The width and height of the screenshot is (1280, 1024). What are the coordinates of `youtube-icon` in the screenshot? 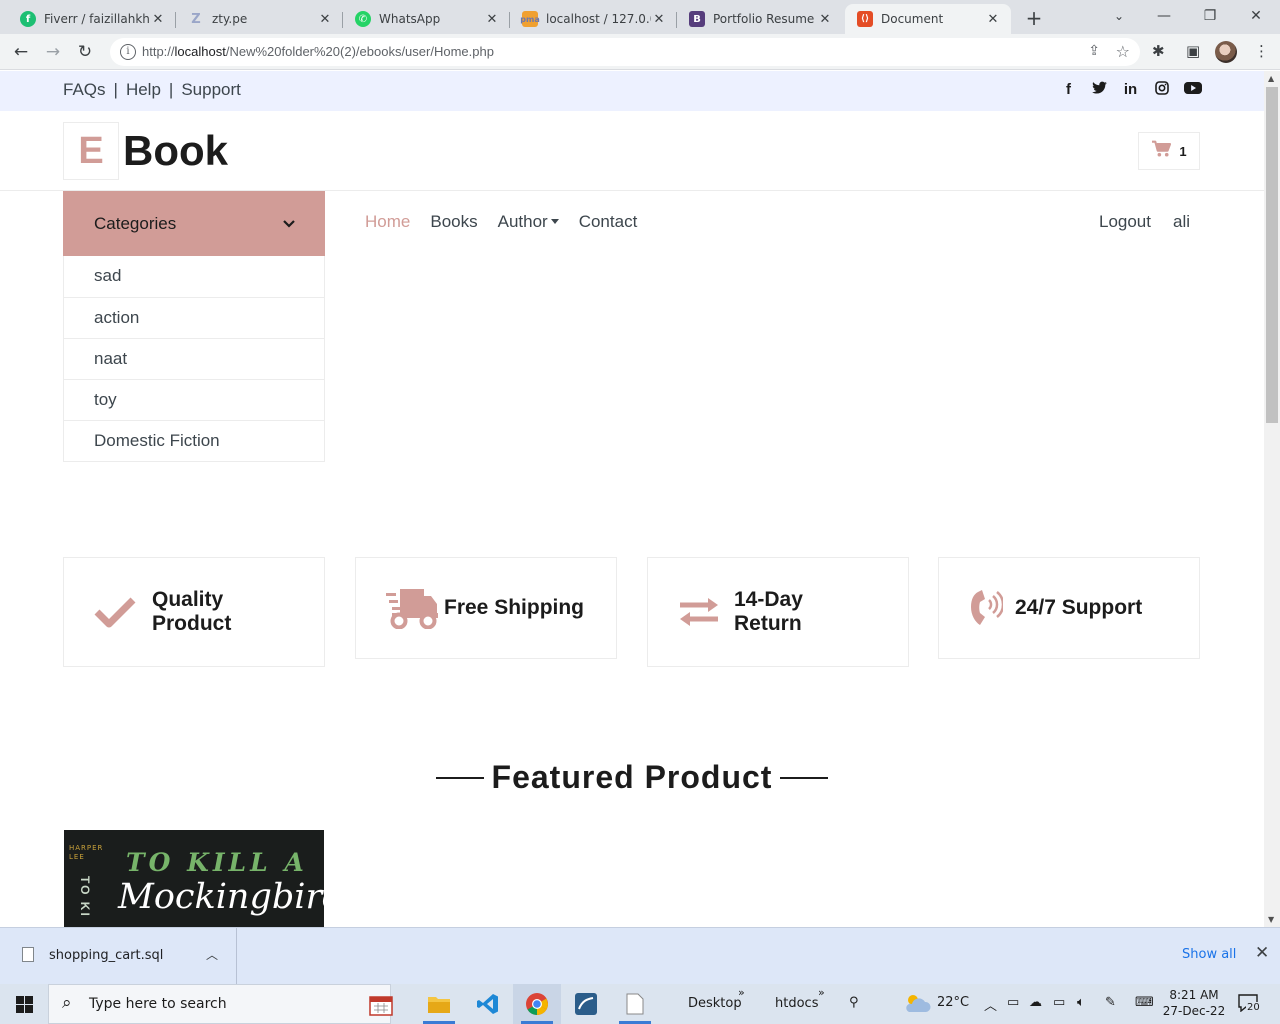 It's located at (1193, 90).